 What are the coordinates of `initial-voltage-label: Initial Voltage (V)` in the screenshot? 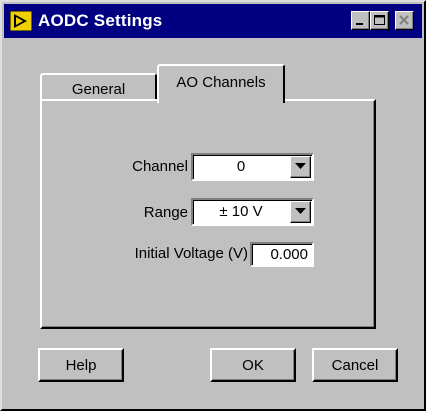 It's located at (191, 253).